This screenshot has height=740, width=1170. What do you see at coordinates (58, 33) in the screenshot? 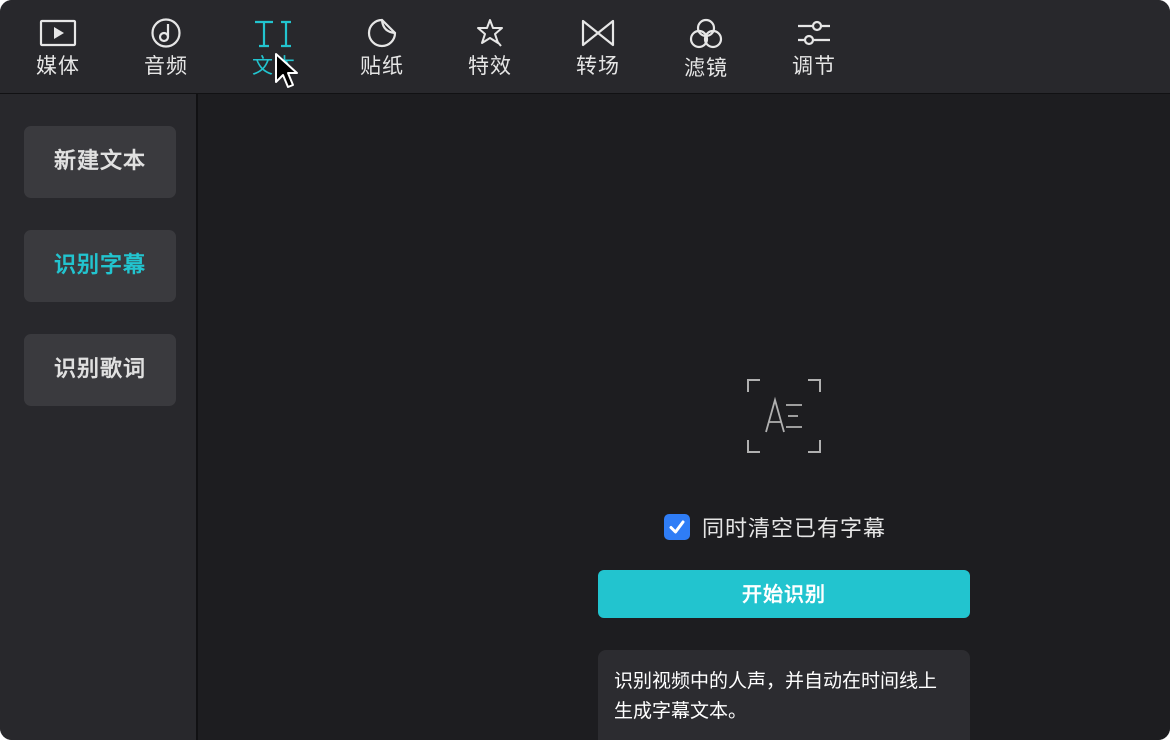
I see `media-play-icon` at bounding box center [58, 33].